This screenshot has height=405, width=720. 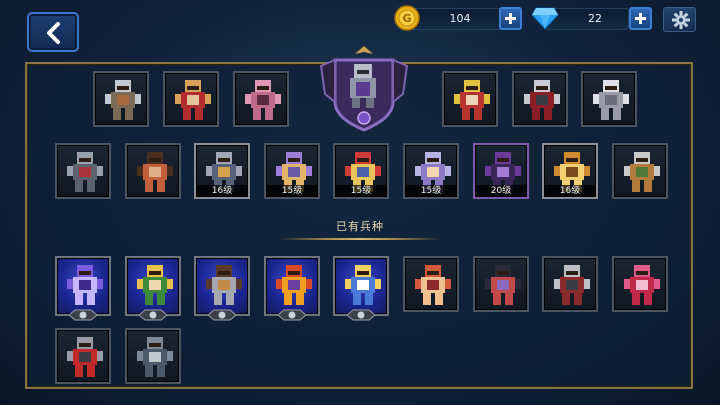 What do you see at coordinates (364, 89) in the screenshot?
I see `featured-hero-crest` at bounding box center [364, 89].